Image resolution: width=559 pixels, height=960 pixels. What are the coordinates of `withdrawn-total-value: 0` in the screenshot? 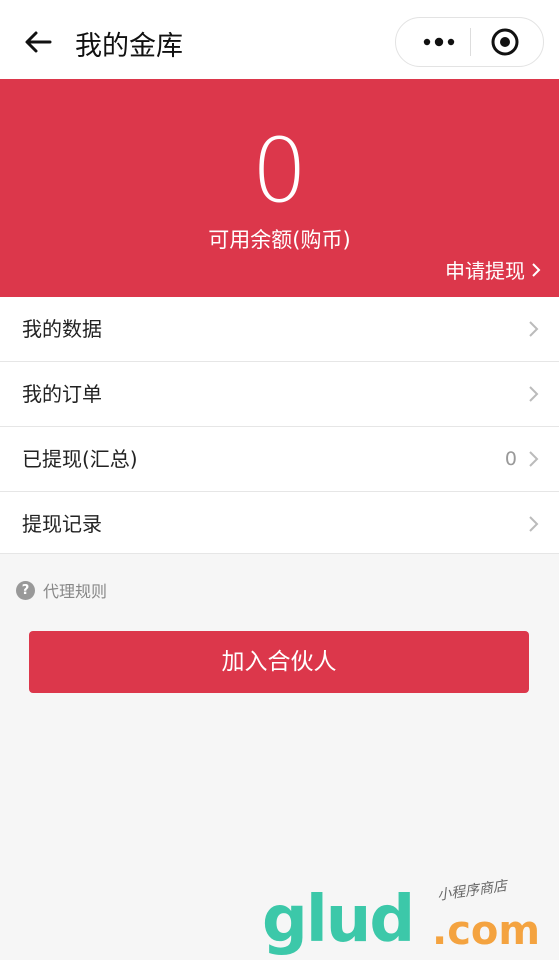 It's located at (510, 459).